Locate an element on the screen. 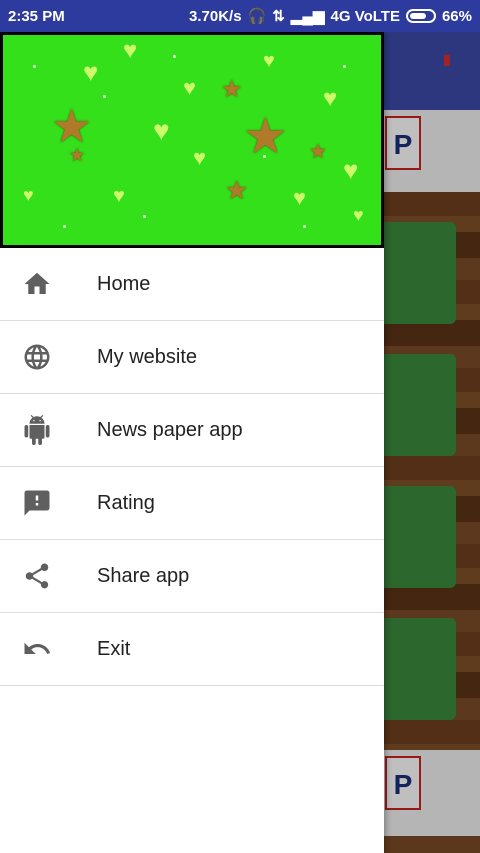  android-icon is located at coordinates (48, 430).